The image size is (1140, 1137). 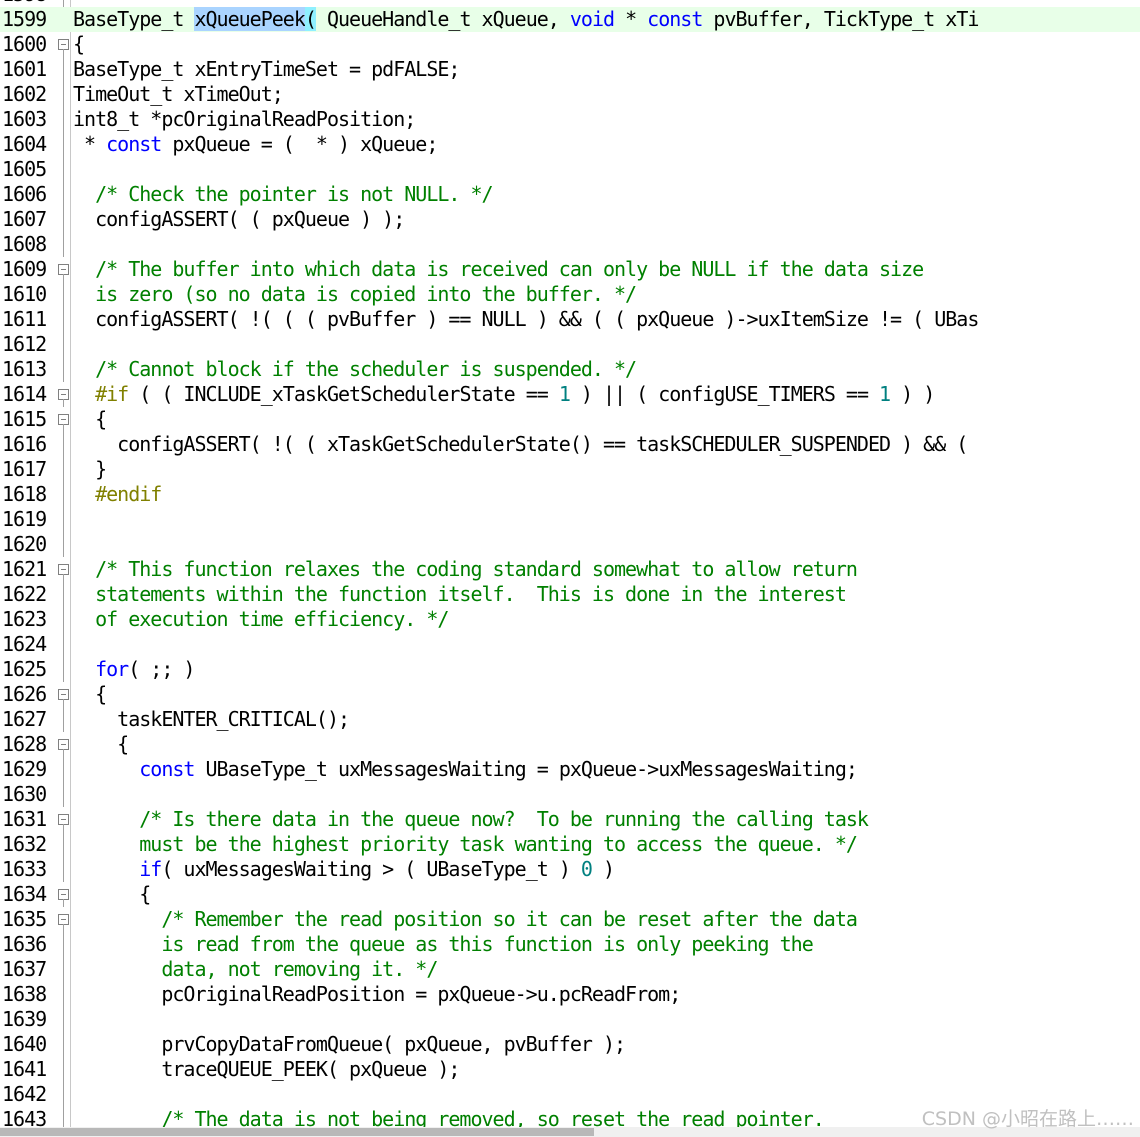 What do you see at coordinates (24, 719) in the screenshot?
I see `line-number: 1627` at bounding box center [24, 719].